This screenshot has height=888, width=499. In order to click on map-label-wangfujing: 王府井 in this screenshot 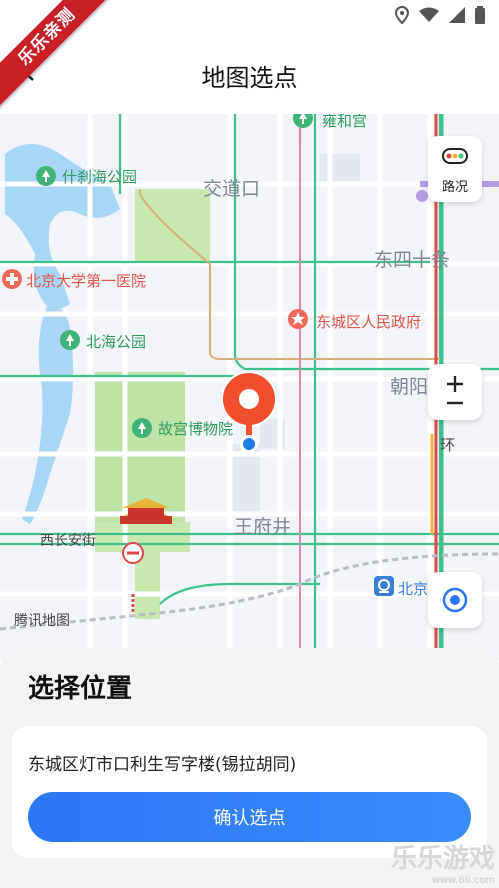, I will do `click(263, 527)`.